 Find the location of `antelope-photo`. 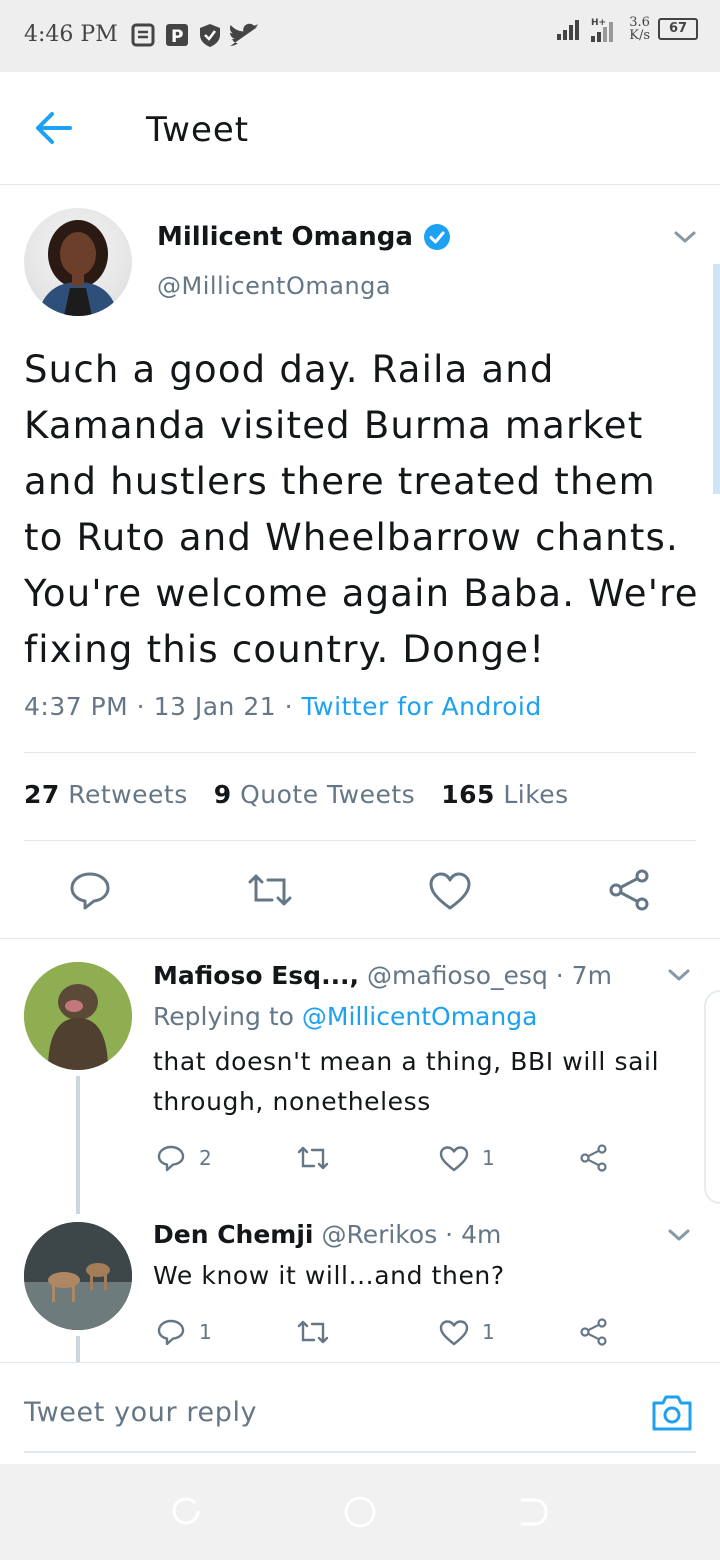

antelope-photo is located at coordinates (78, 1276).